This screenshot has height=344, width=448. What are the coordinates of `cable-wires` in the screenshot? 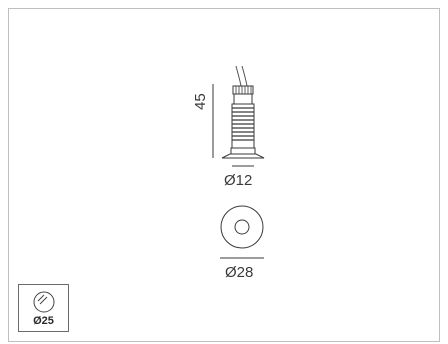 It's located at (241, 76).